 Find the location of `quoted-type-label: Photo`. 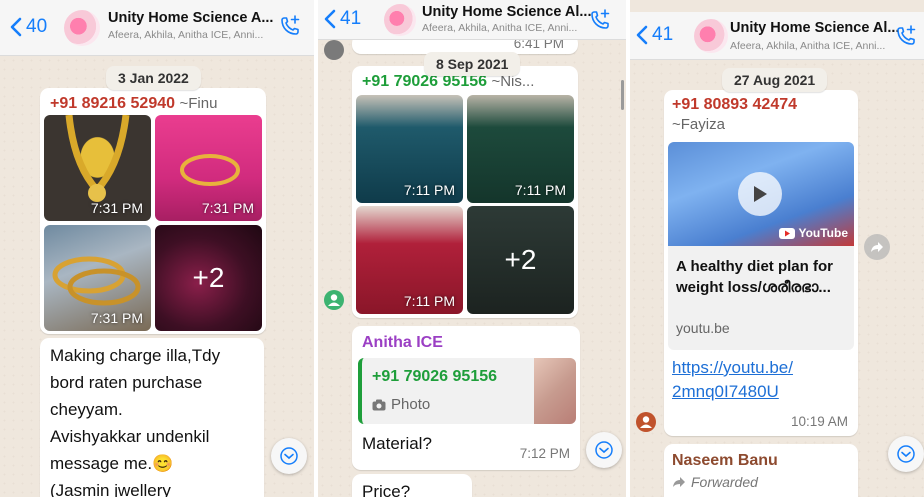

quoted-type-label: Photo is located at coordinates (411, 404).